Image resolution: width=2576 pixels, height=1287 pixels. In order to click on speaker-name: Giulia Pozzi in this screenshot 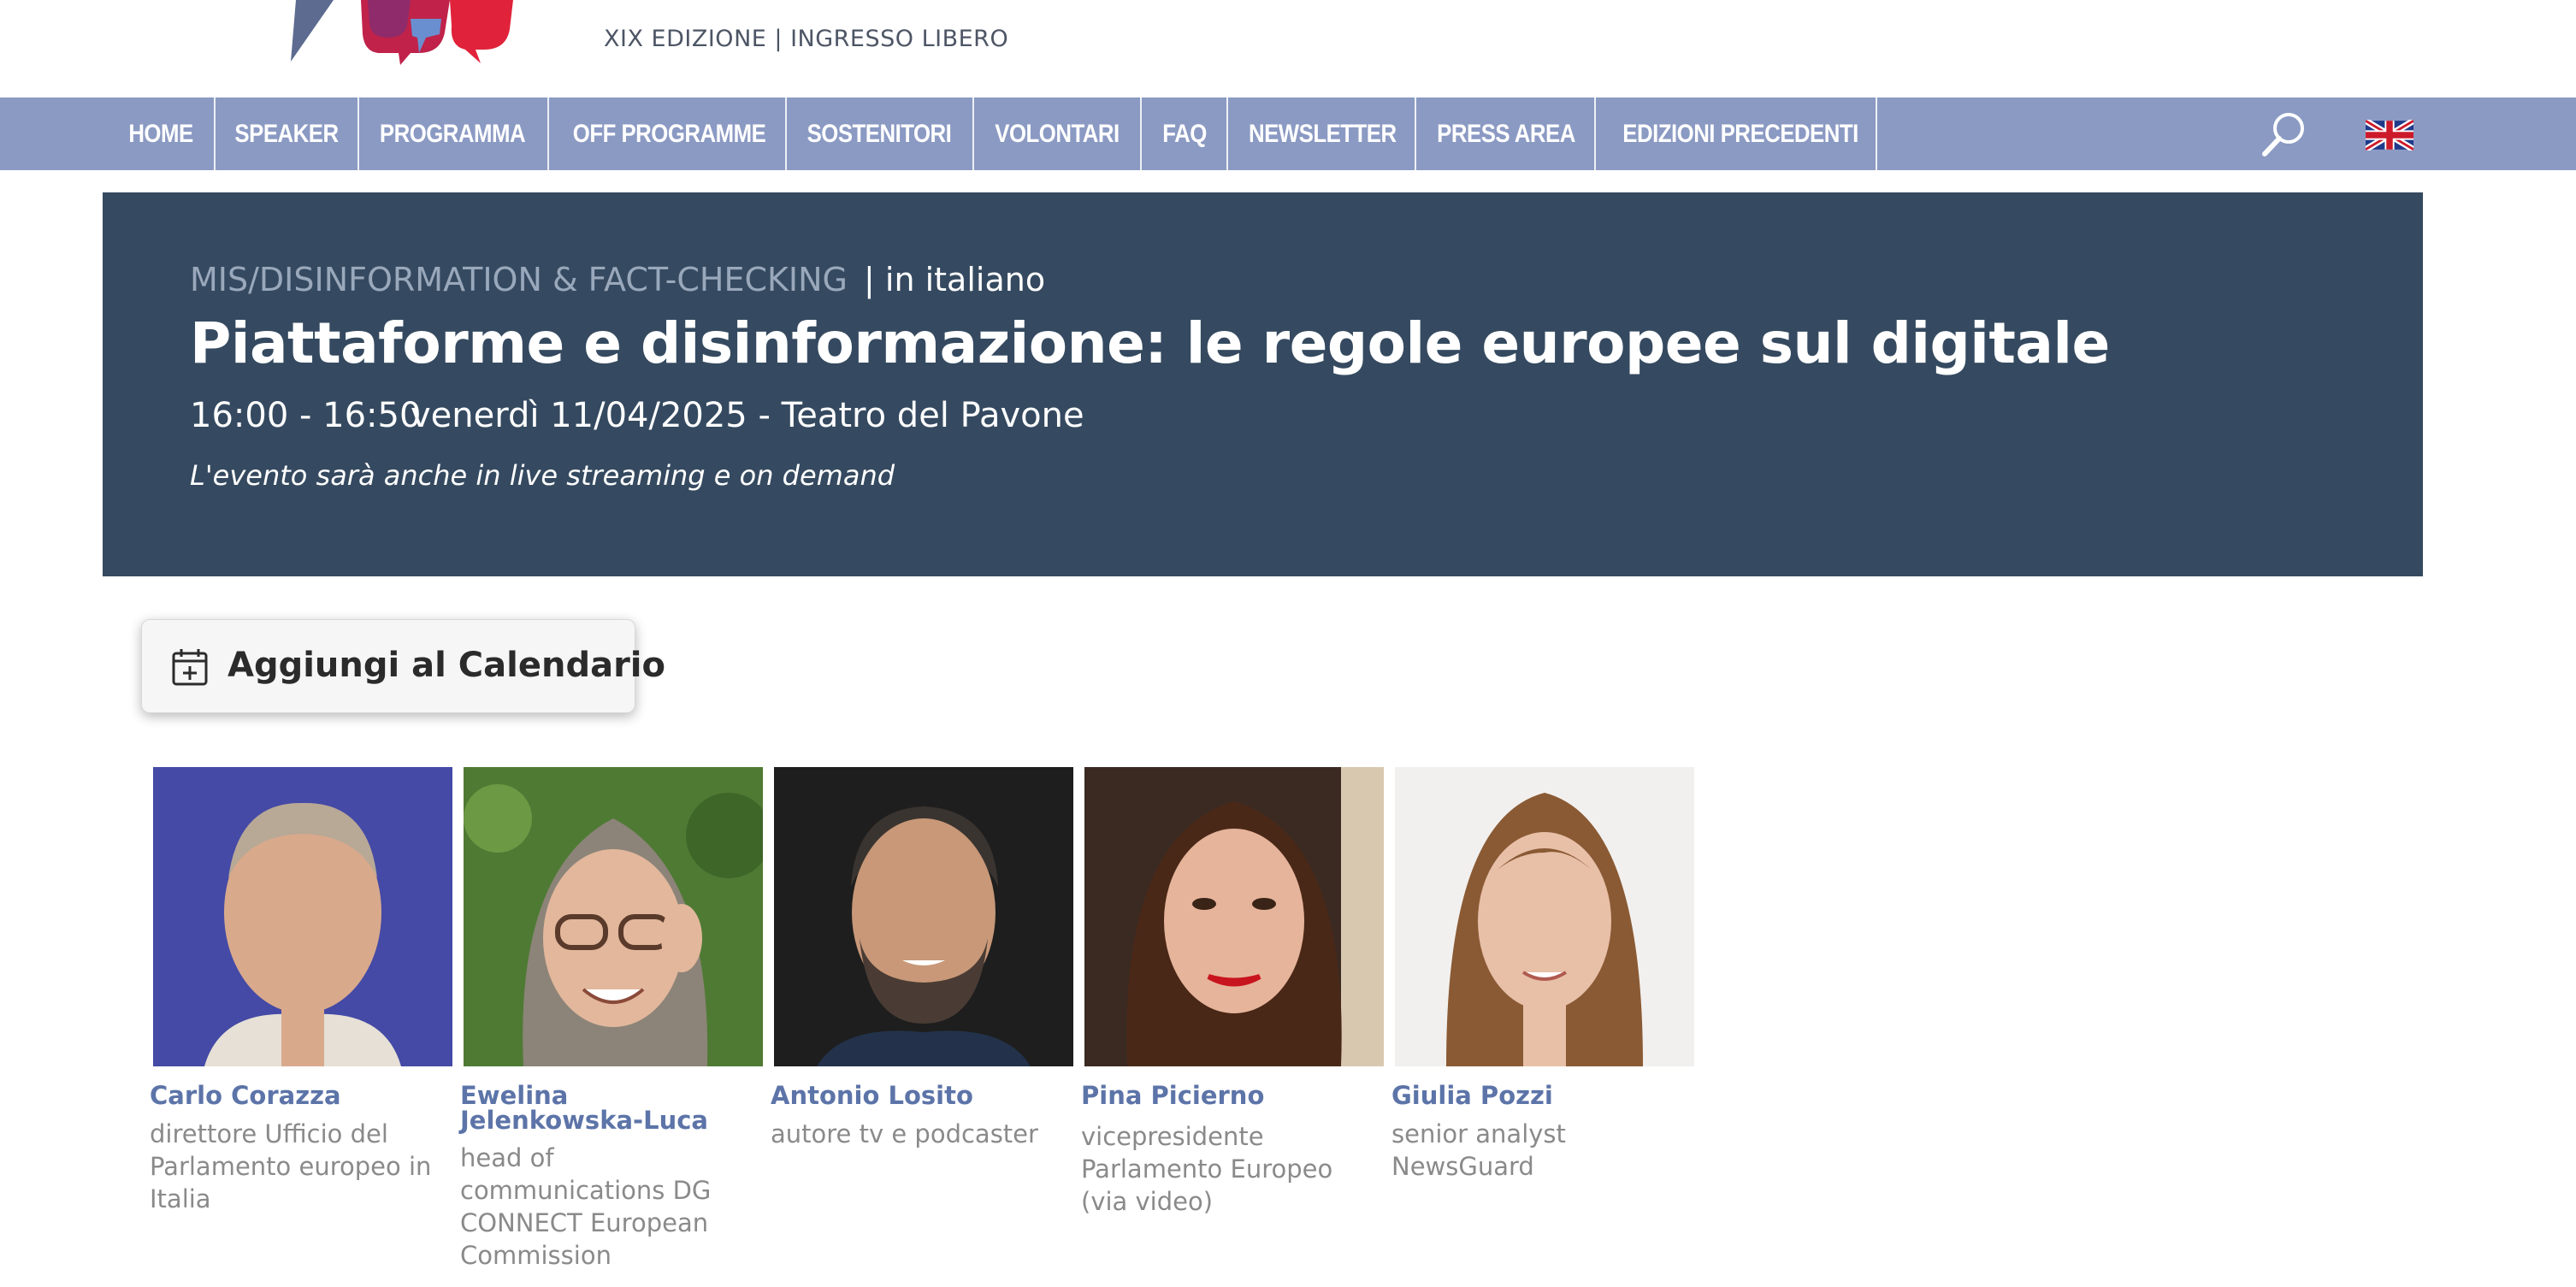, I will do `click(1539, 1095)`.